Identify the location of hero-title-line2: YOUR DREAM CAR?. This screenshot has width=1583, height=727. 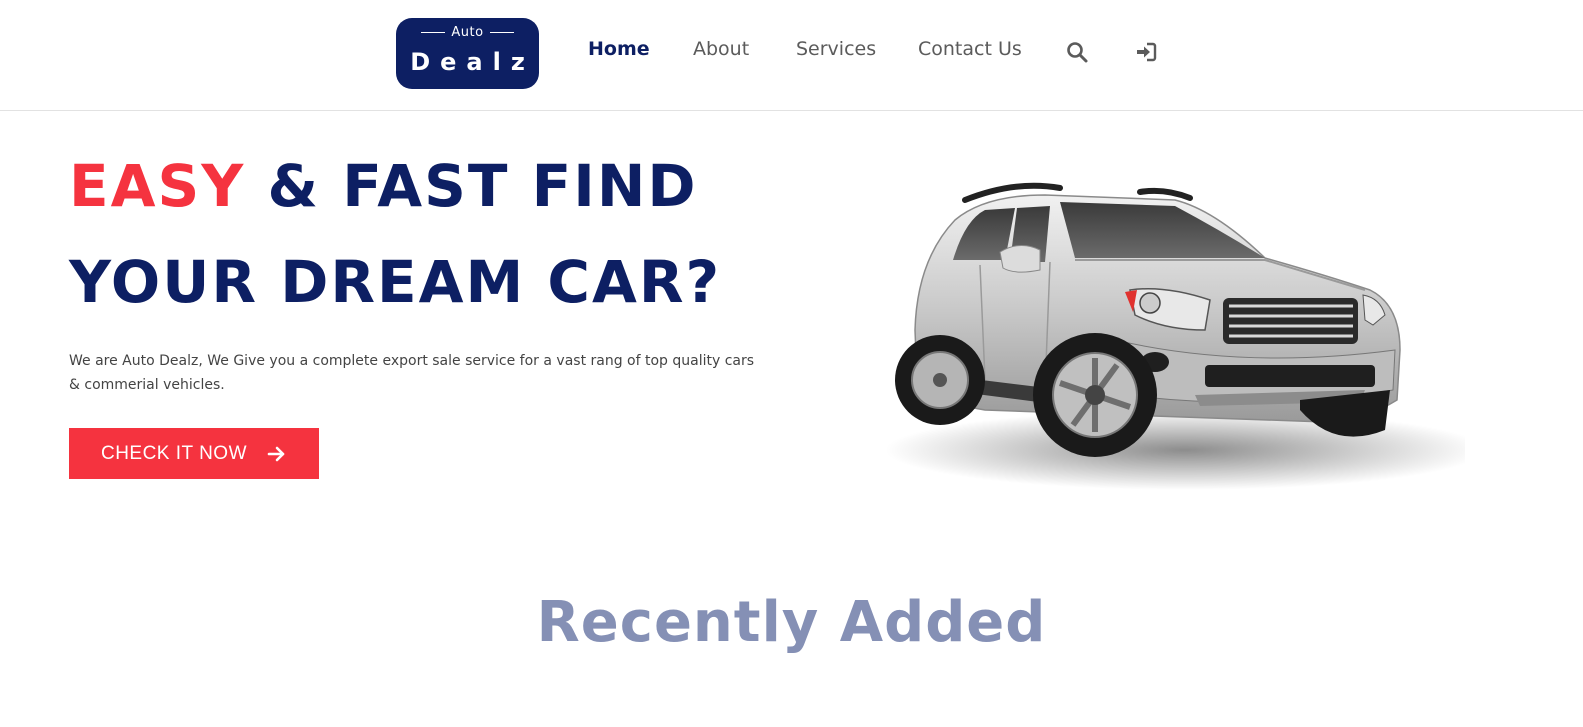
(395, 282).